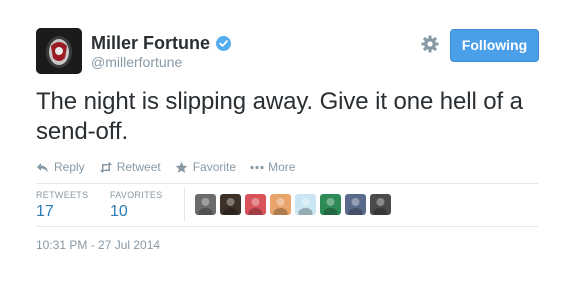  What do you see at coordinates (62, 195) in the screenshot?
I see `retweets-label: RETWEETS` at bounding box center [62, 195].